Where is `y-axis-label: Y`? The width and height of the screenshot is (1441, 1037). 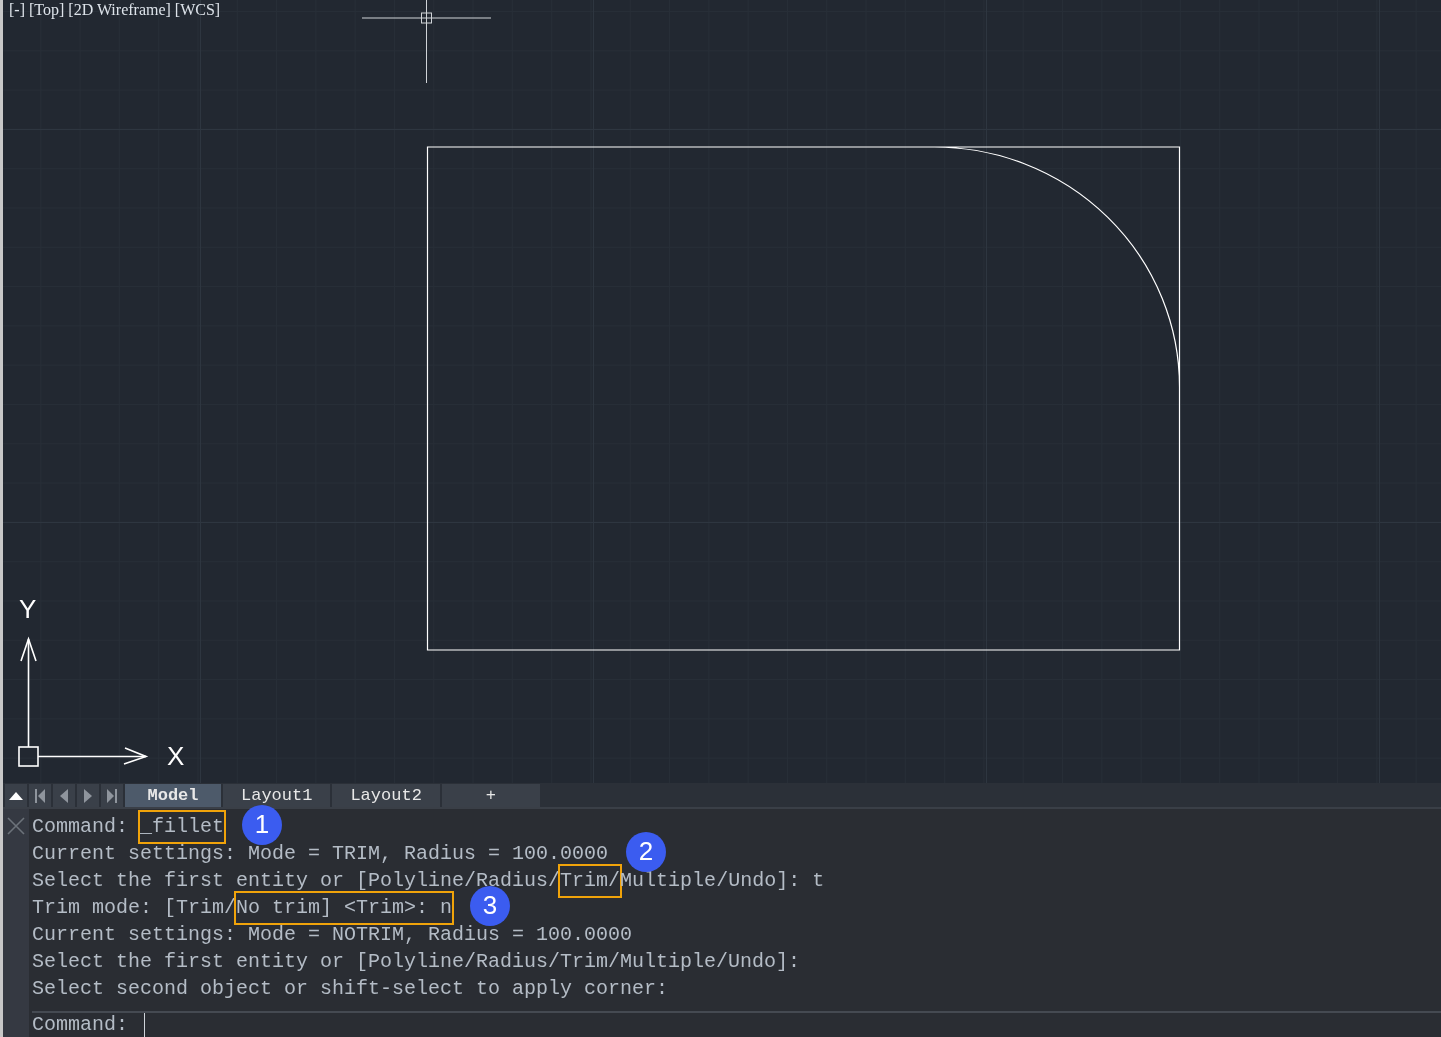 y-axis-label: Y is located at coordinates (28, 609).